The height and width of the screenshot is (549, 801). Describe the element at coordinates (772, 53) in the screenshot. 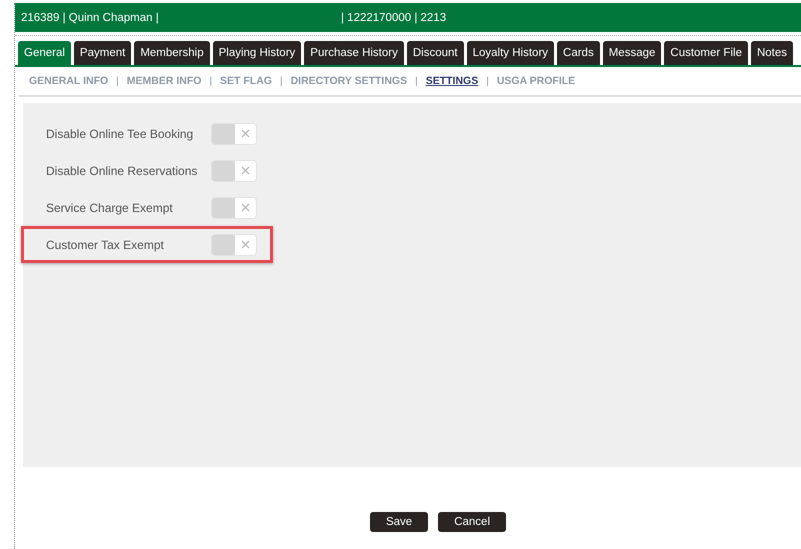

I see `tab: Notes` at that location.